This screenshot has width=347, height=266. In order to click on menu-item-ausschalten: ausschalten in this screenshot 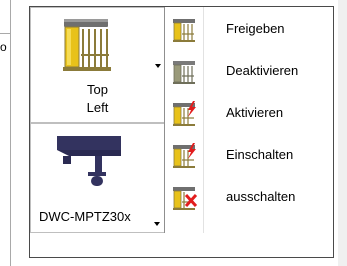, I will do `click(250, 198)`.